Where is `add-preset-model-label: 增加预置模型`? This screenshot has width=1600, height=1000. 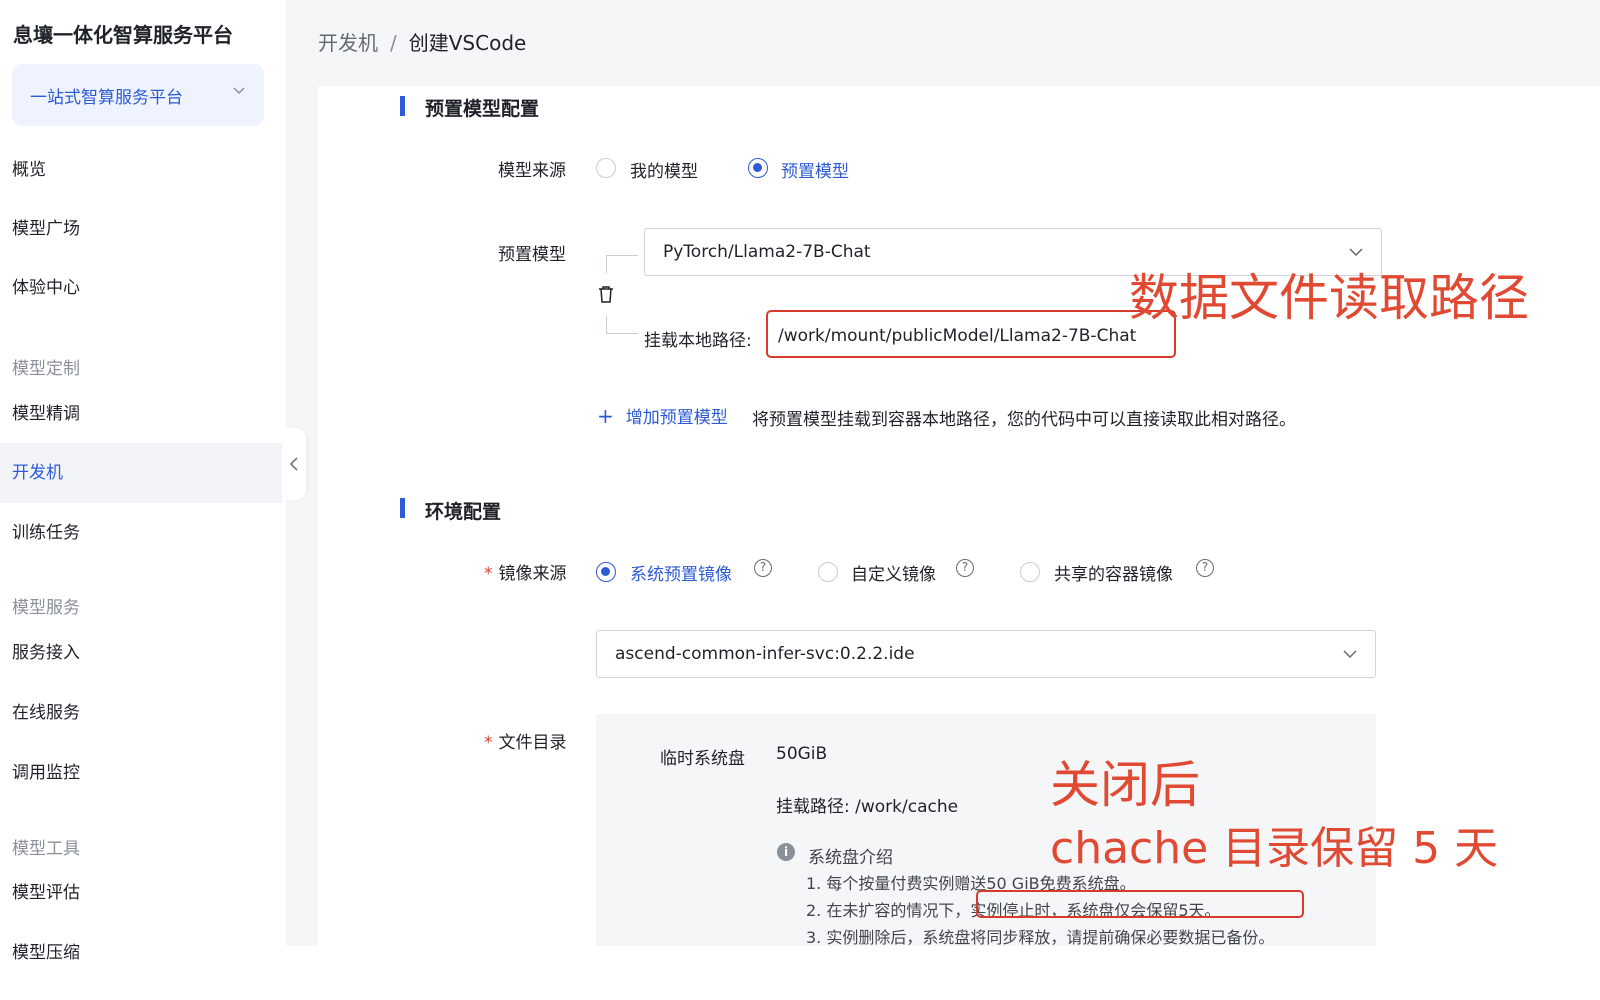 add-preset-model-label: 增加预置模型 is located at coordinates (676, 418).